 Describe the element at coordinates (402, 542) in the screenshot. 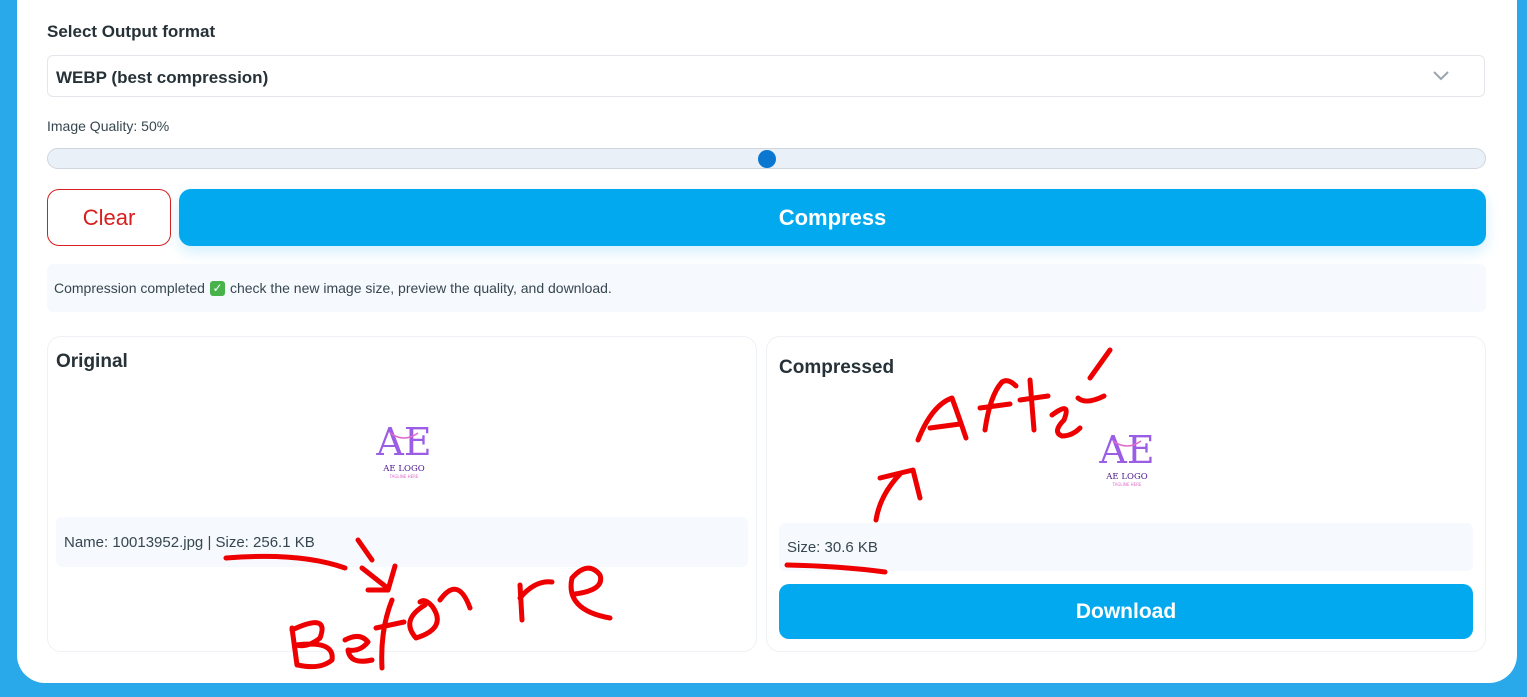

I see `original-file-info: Name: 10013952.jpg | Size: 256.1 KB` at that location.